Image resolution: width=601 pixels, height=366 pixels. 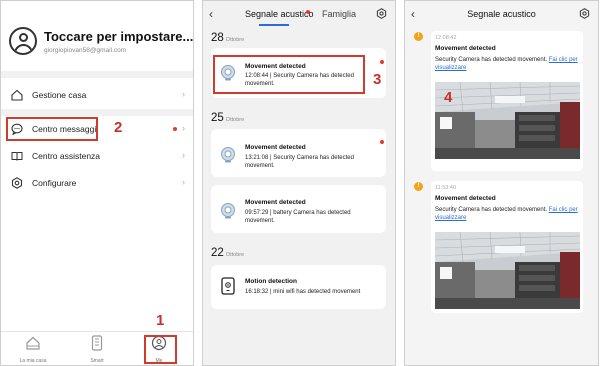 I want to click on tab-label: Smart, so click(x=97, y=361).